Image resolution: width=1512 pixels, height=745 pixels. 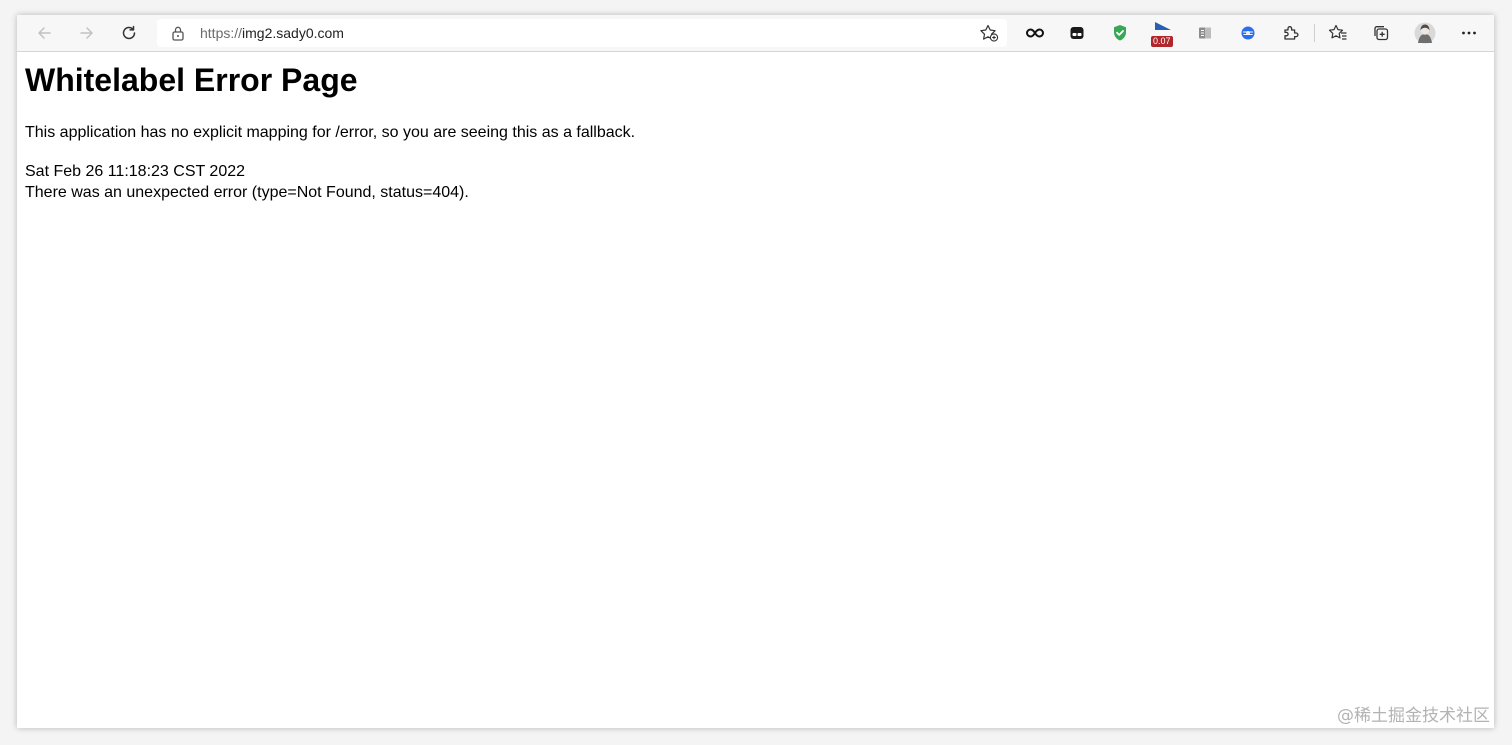 I want to click on profile-avatar, so click(x=1425, y=33).